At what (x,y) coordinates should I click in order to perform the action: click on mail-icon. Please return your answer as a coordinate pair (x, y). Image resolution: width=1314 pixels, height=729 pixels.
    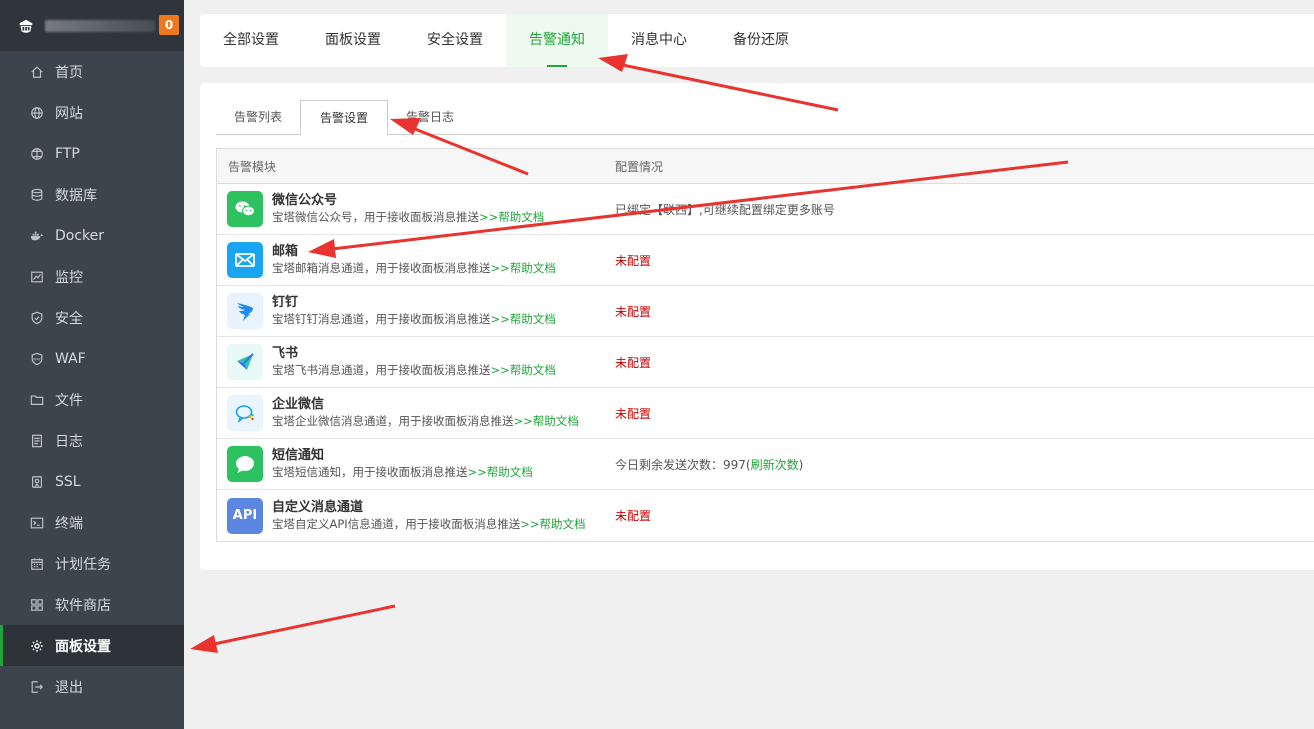
    Looking at the image, I should click on (245, 260).